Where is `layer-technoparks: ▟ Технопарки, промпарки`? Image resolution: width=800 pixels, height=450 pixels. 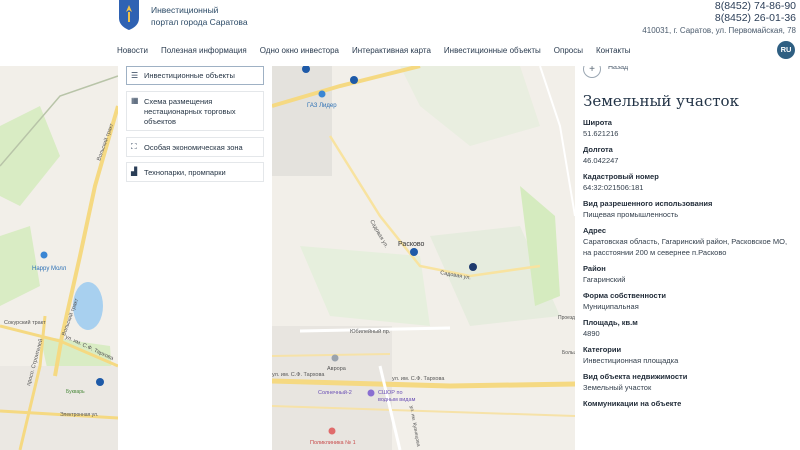 layer-technoparks: ▟ Технопарки, промпарки is located at coordinates (195, 172).